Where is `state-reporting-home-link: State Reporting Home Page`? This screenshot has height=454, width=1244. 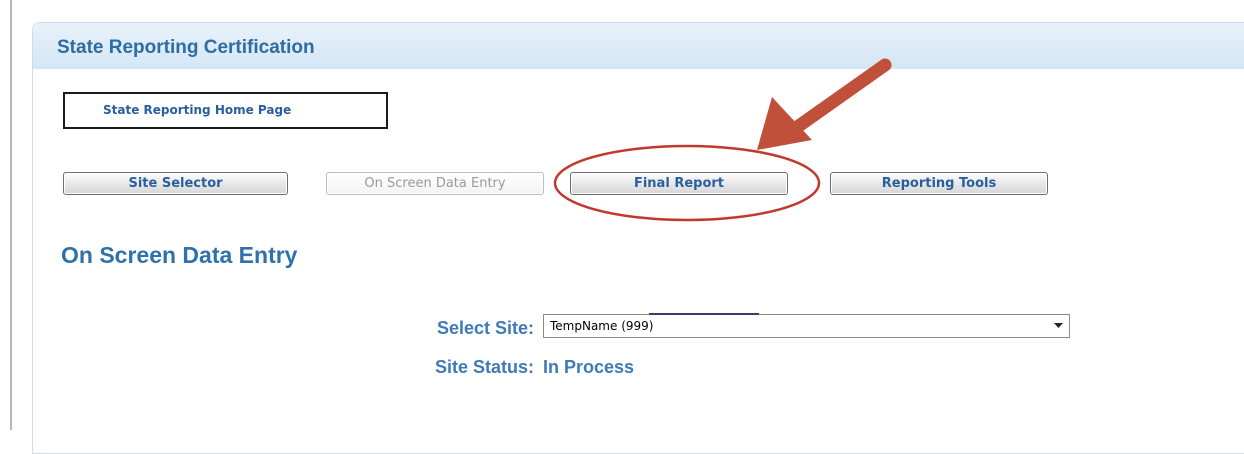
state-reporting-home-link: State Reporting Home Page is located at coordinates (225, 110).